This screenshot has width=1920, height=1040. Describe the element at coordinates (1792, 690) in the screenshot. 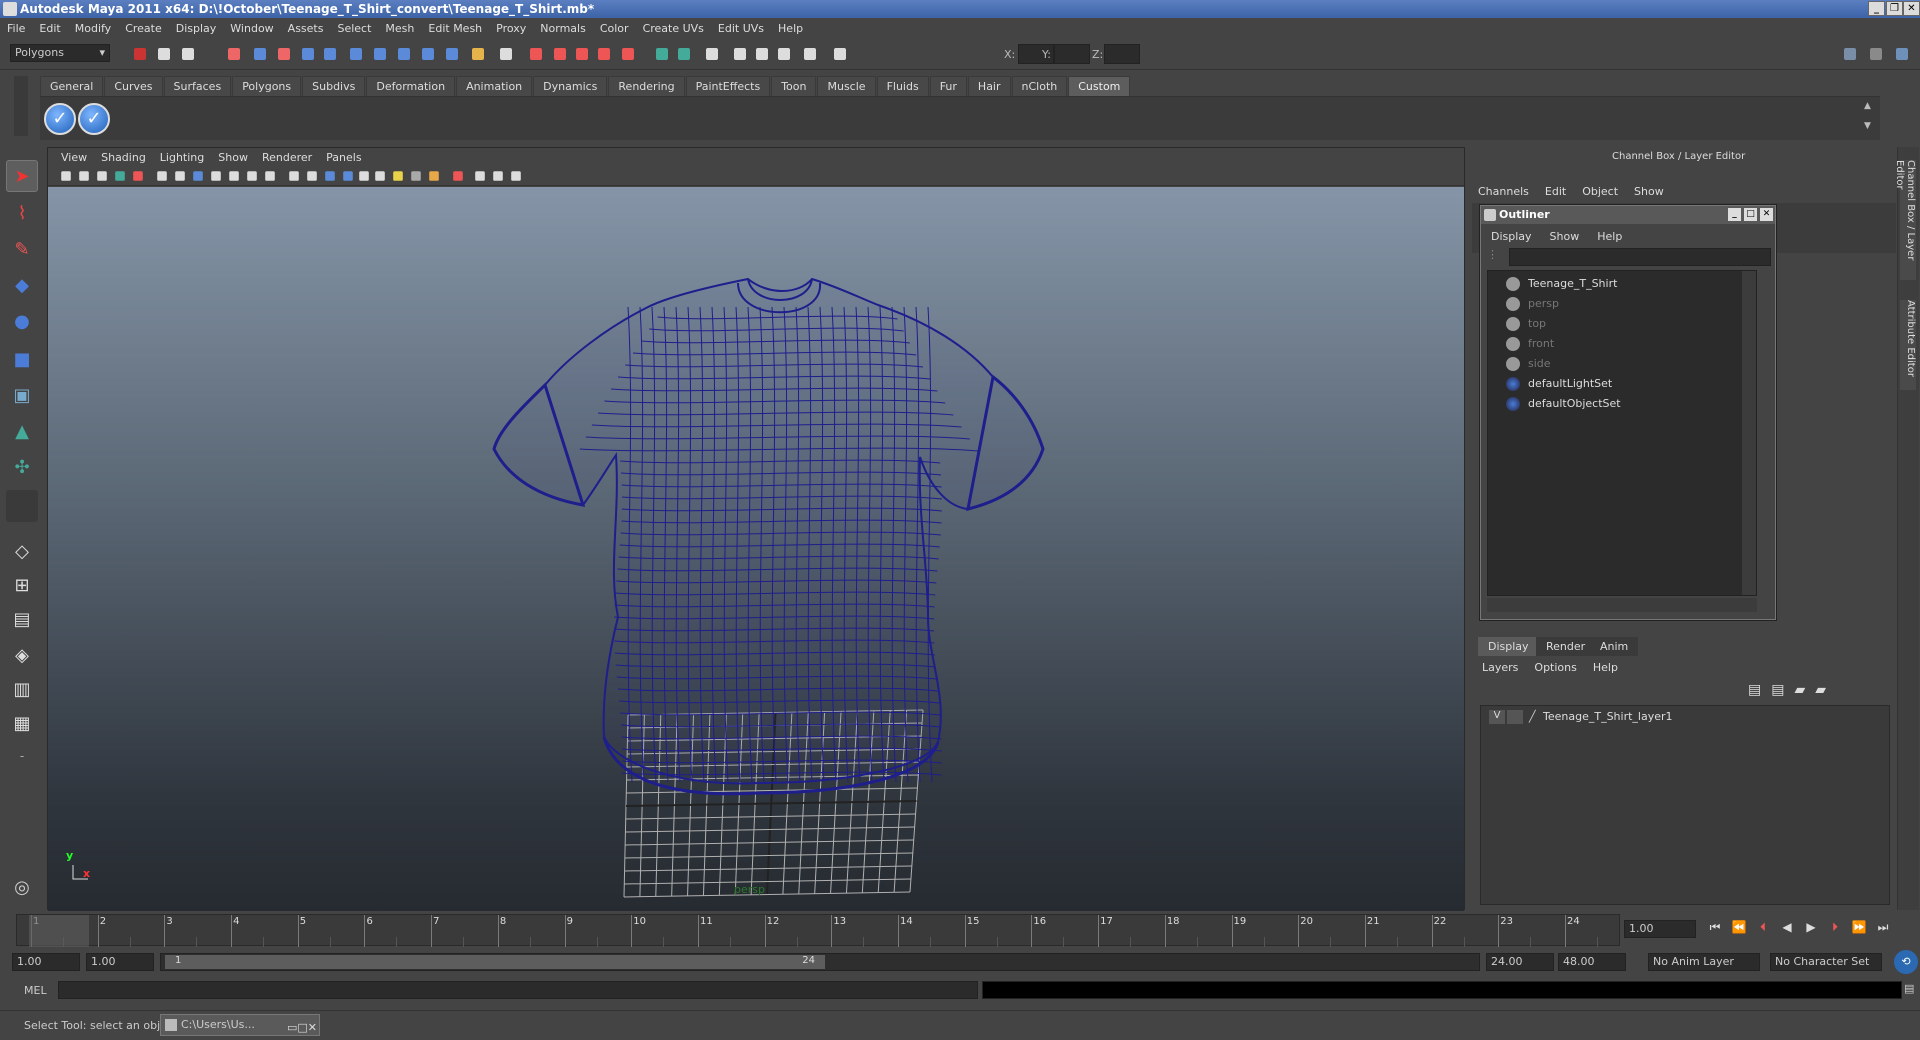

I see `layer-create-icons: ▤▤▰▰` at that location.